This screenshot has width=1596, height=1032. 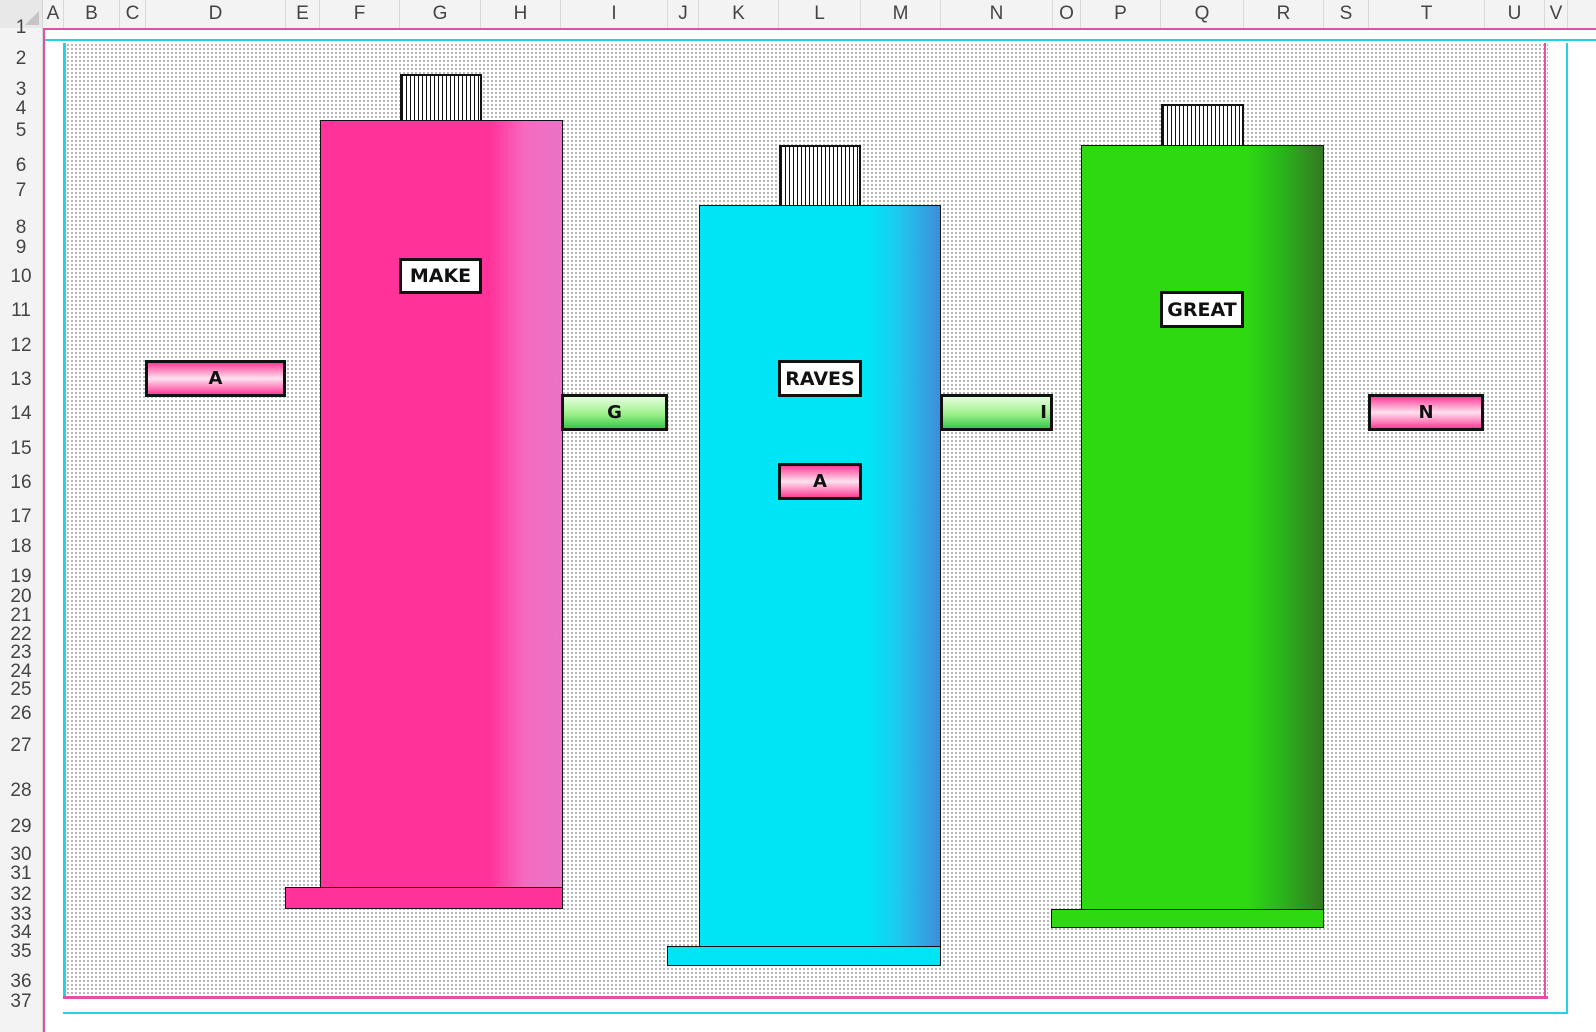 What do you see at coordinates (21, 448) in the screenshot?
I see `row-header-15: 15` at bounding box center [21, 448].